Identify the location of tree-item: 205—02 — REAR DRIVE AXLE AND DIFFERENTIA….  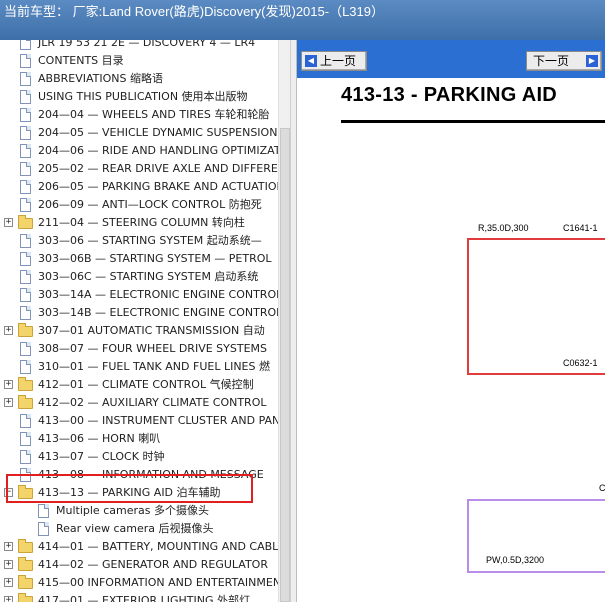
(139, 169).